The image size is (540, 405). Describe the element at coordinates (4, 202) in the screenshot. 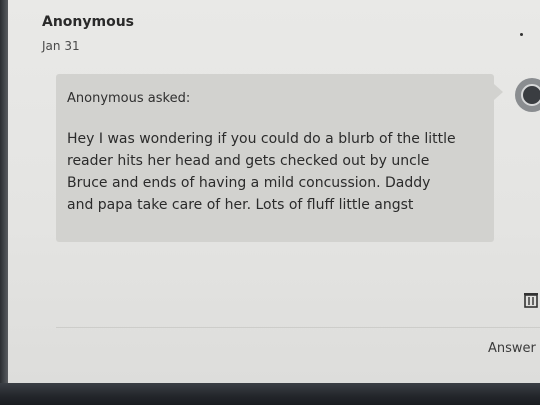

I see `left-edge` at that location.